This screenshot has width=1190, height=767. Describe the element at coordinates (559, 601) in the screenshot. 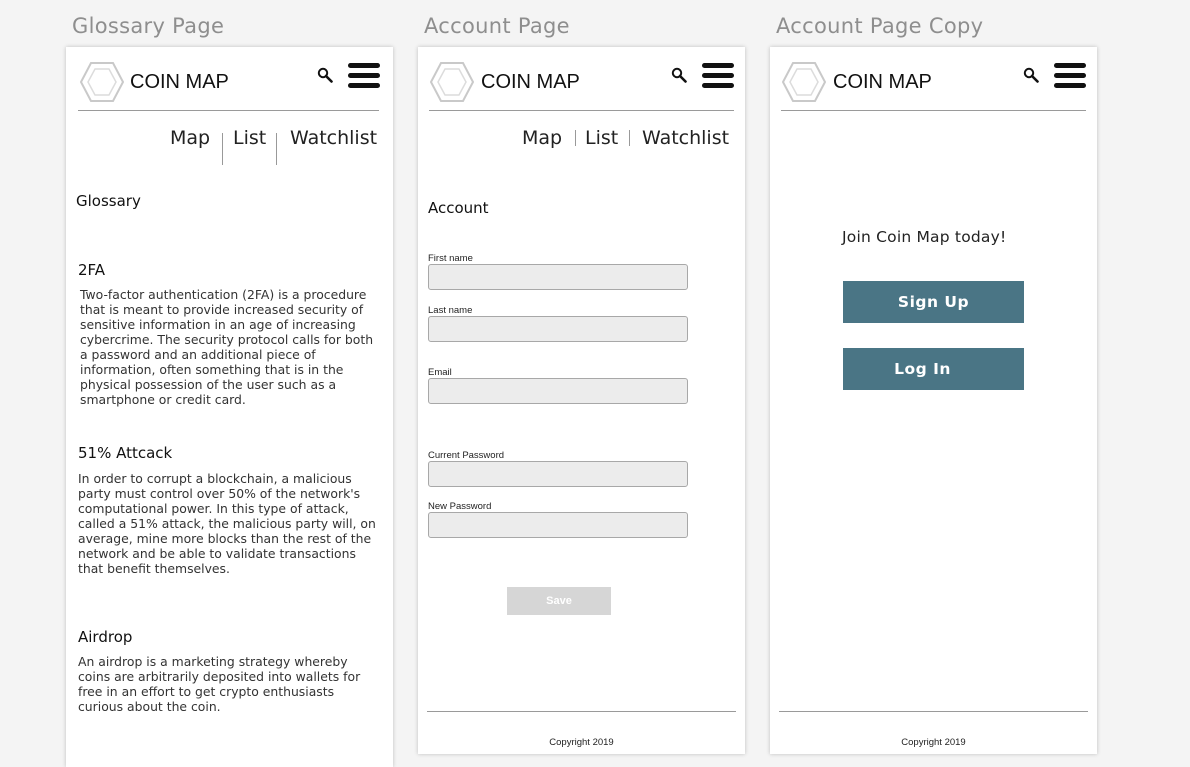

I see `save-button: Save` at that location.